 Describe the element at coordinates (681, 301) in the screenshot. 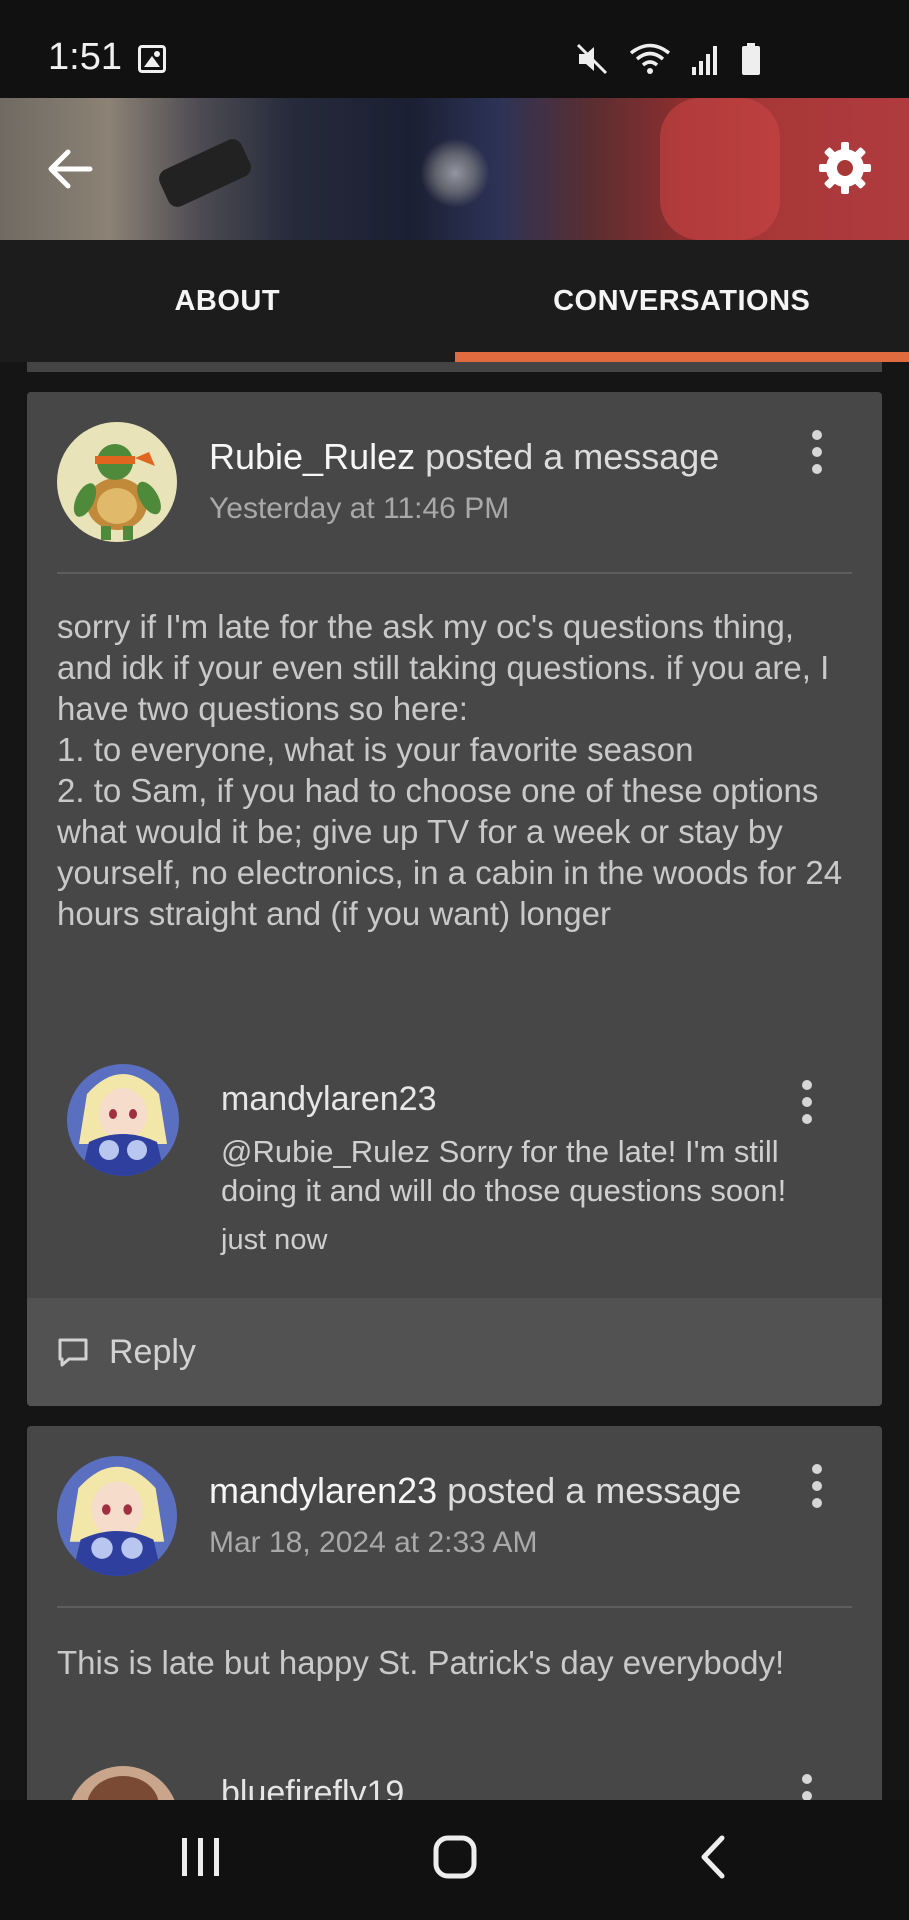

I see `tab-conversations: CONVERSATIONS` at that location.